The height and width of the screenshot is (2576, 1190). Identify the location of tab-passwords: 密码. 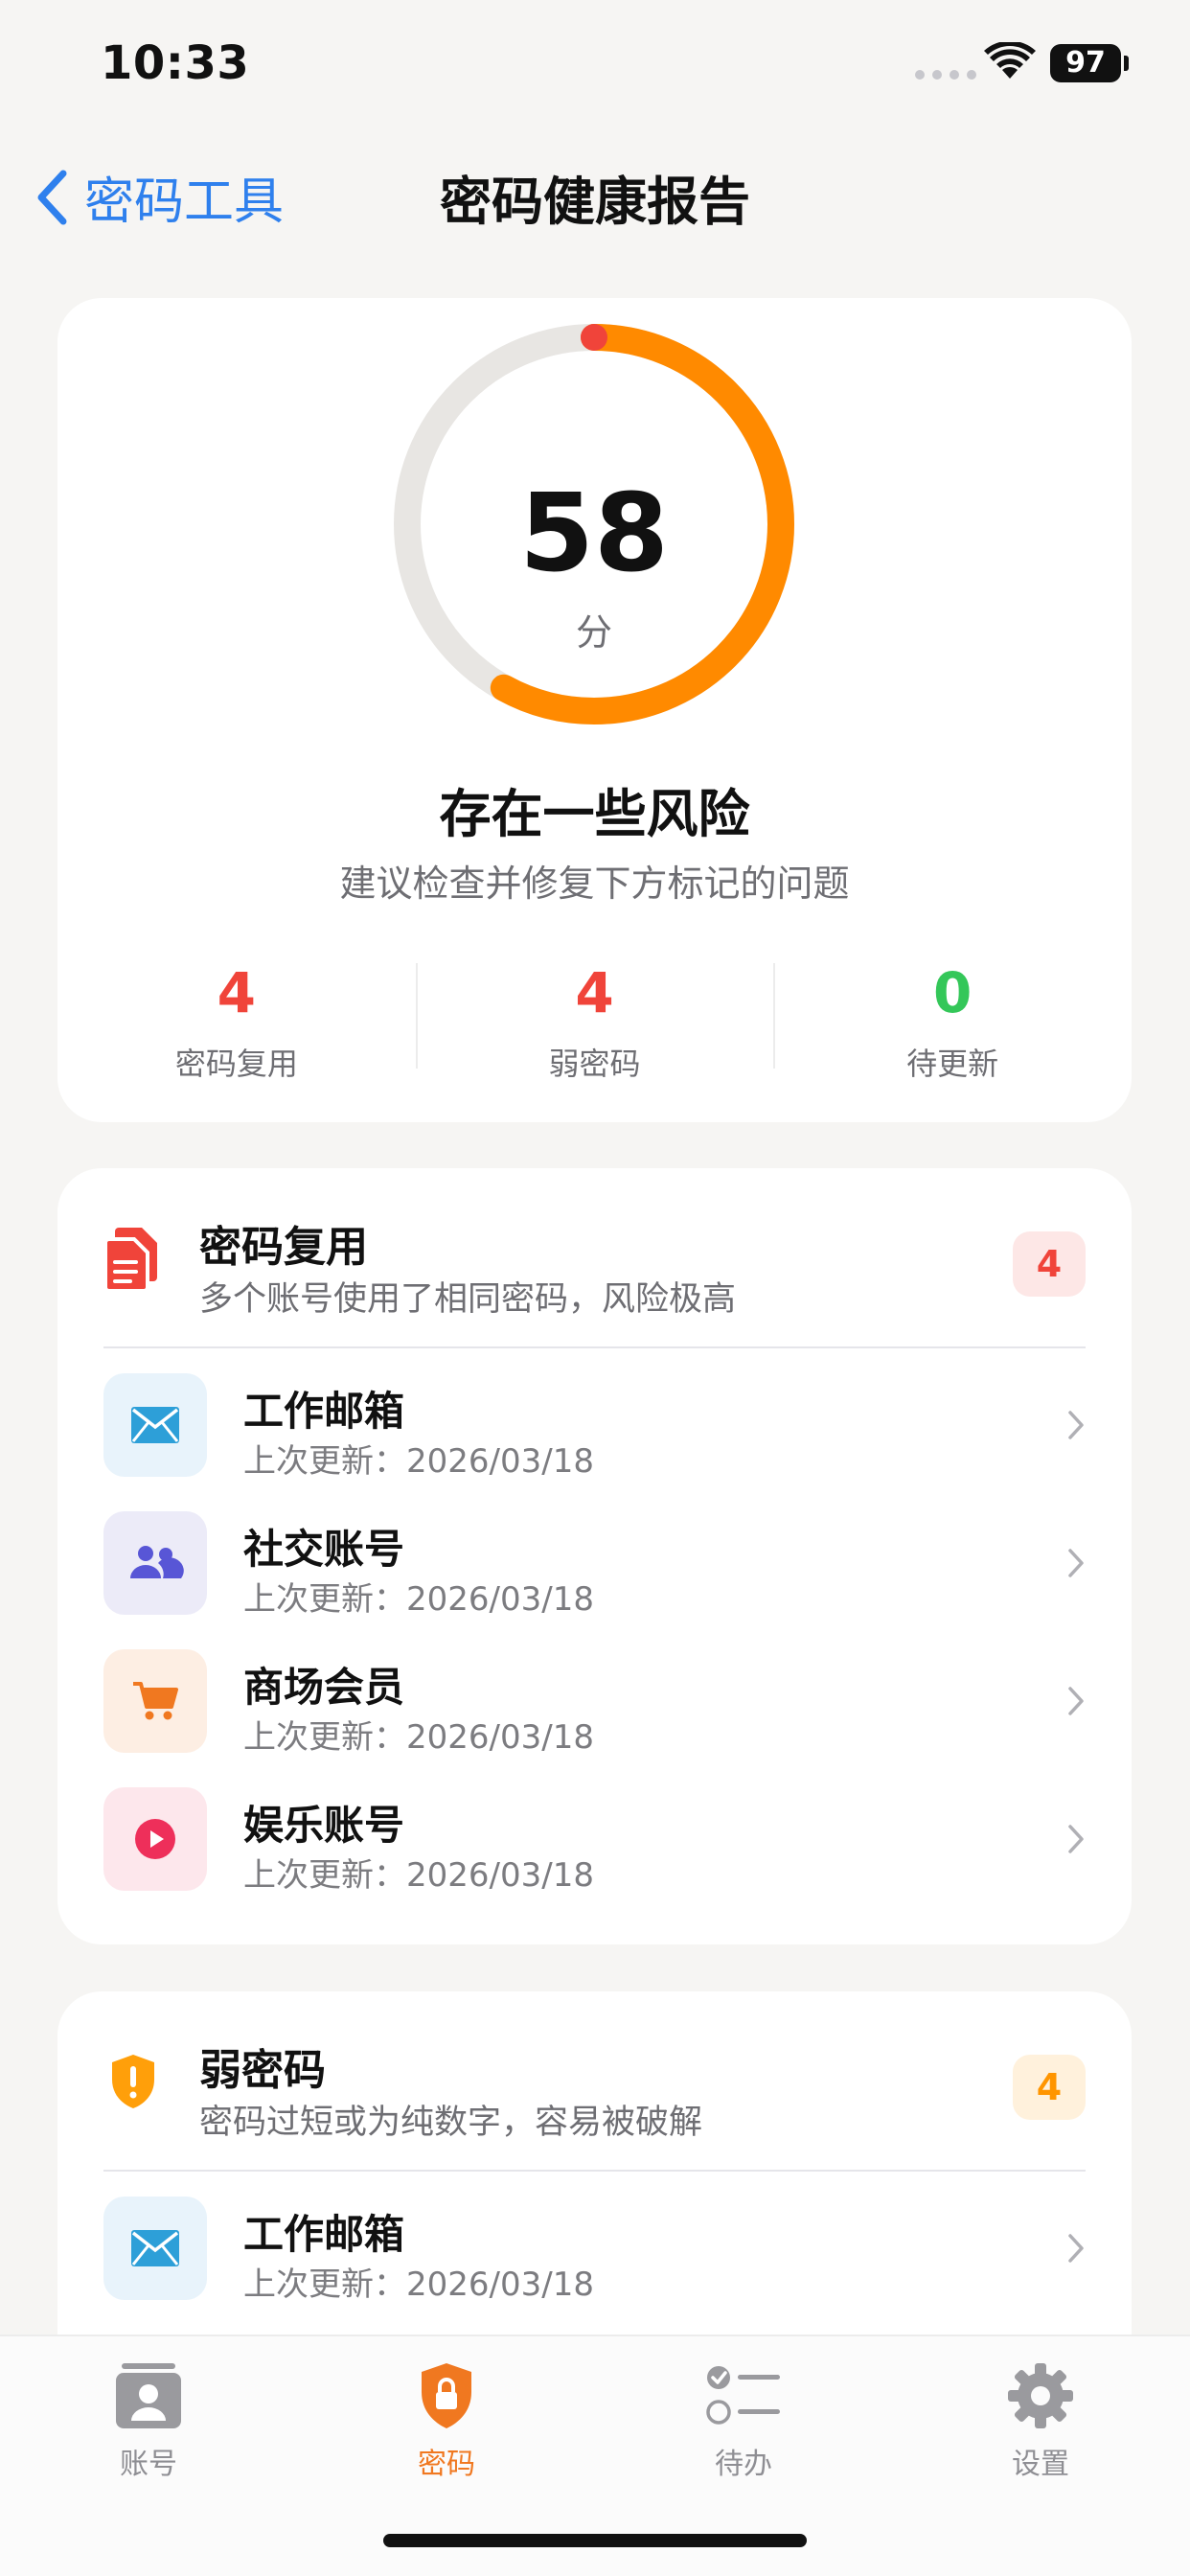
(447, 2419).